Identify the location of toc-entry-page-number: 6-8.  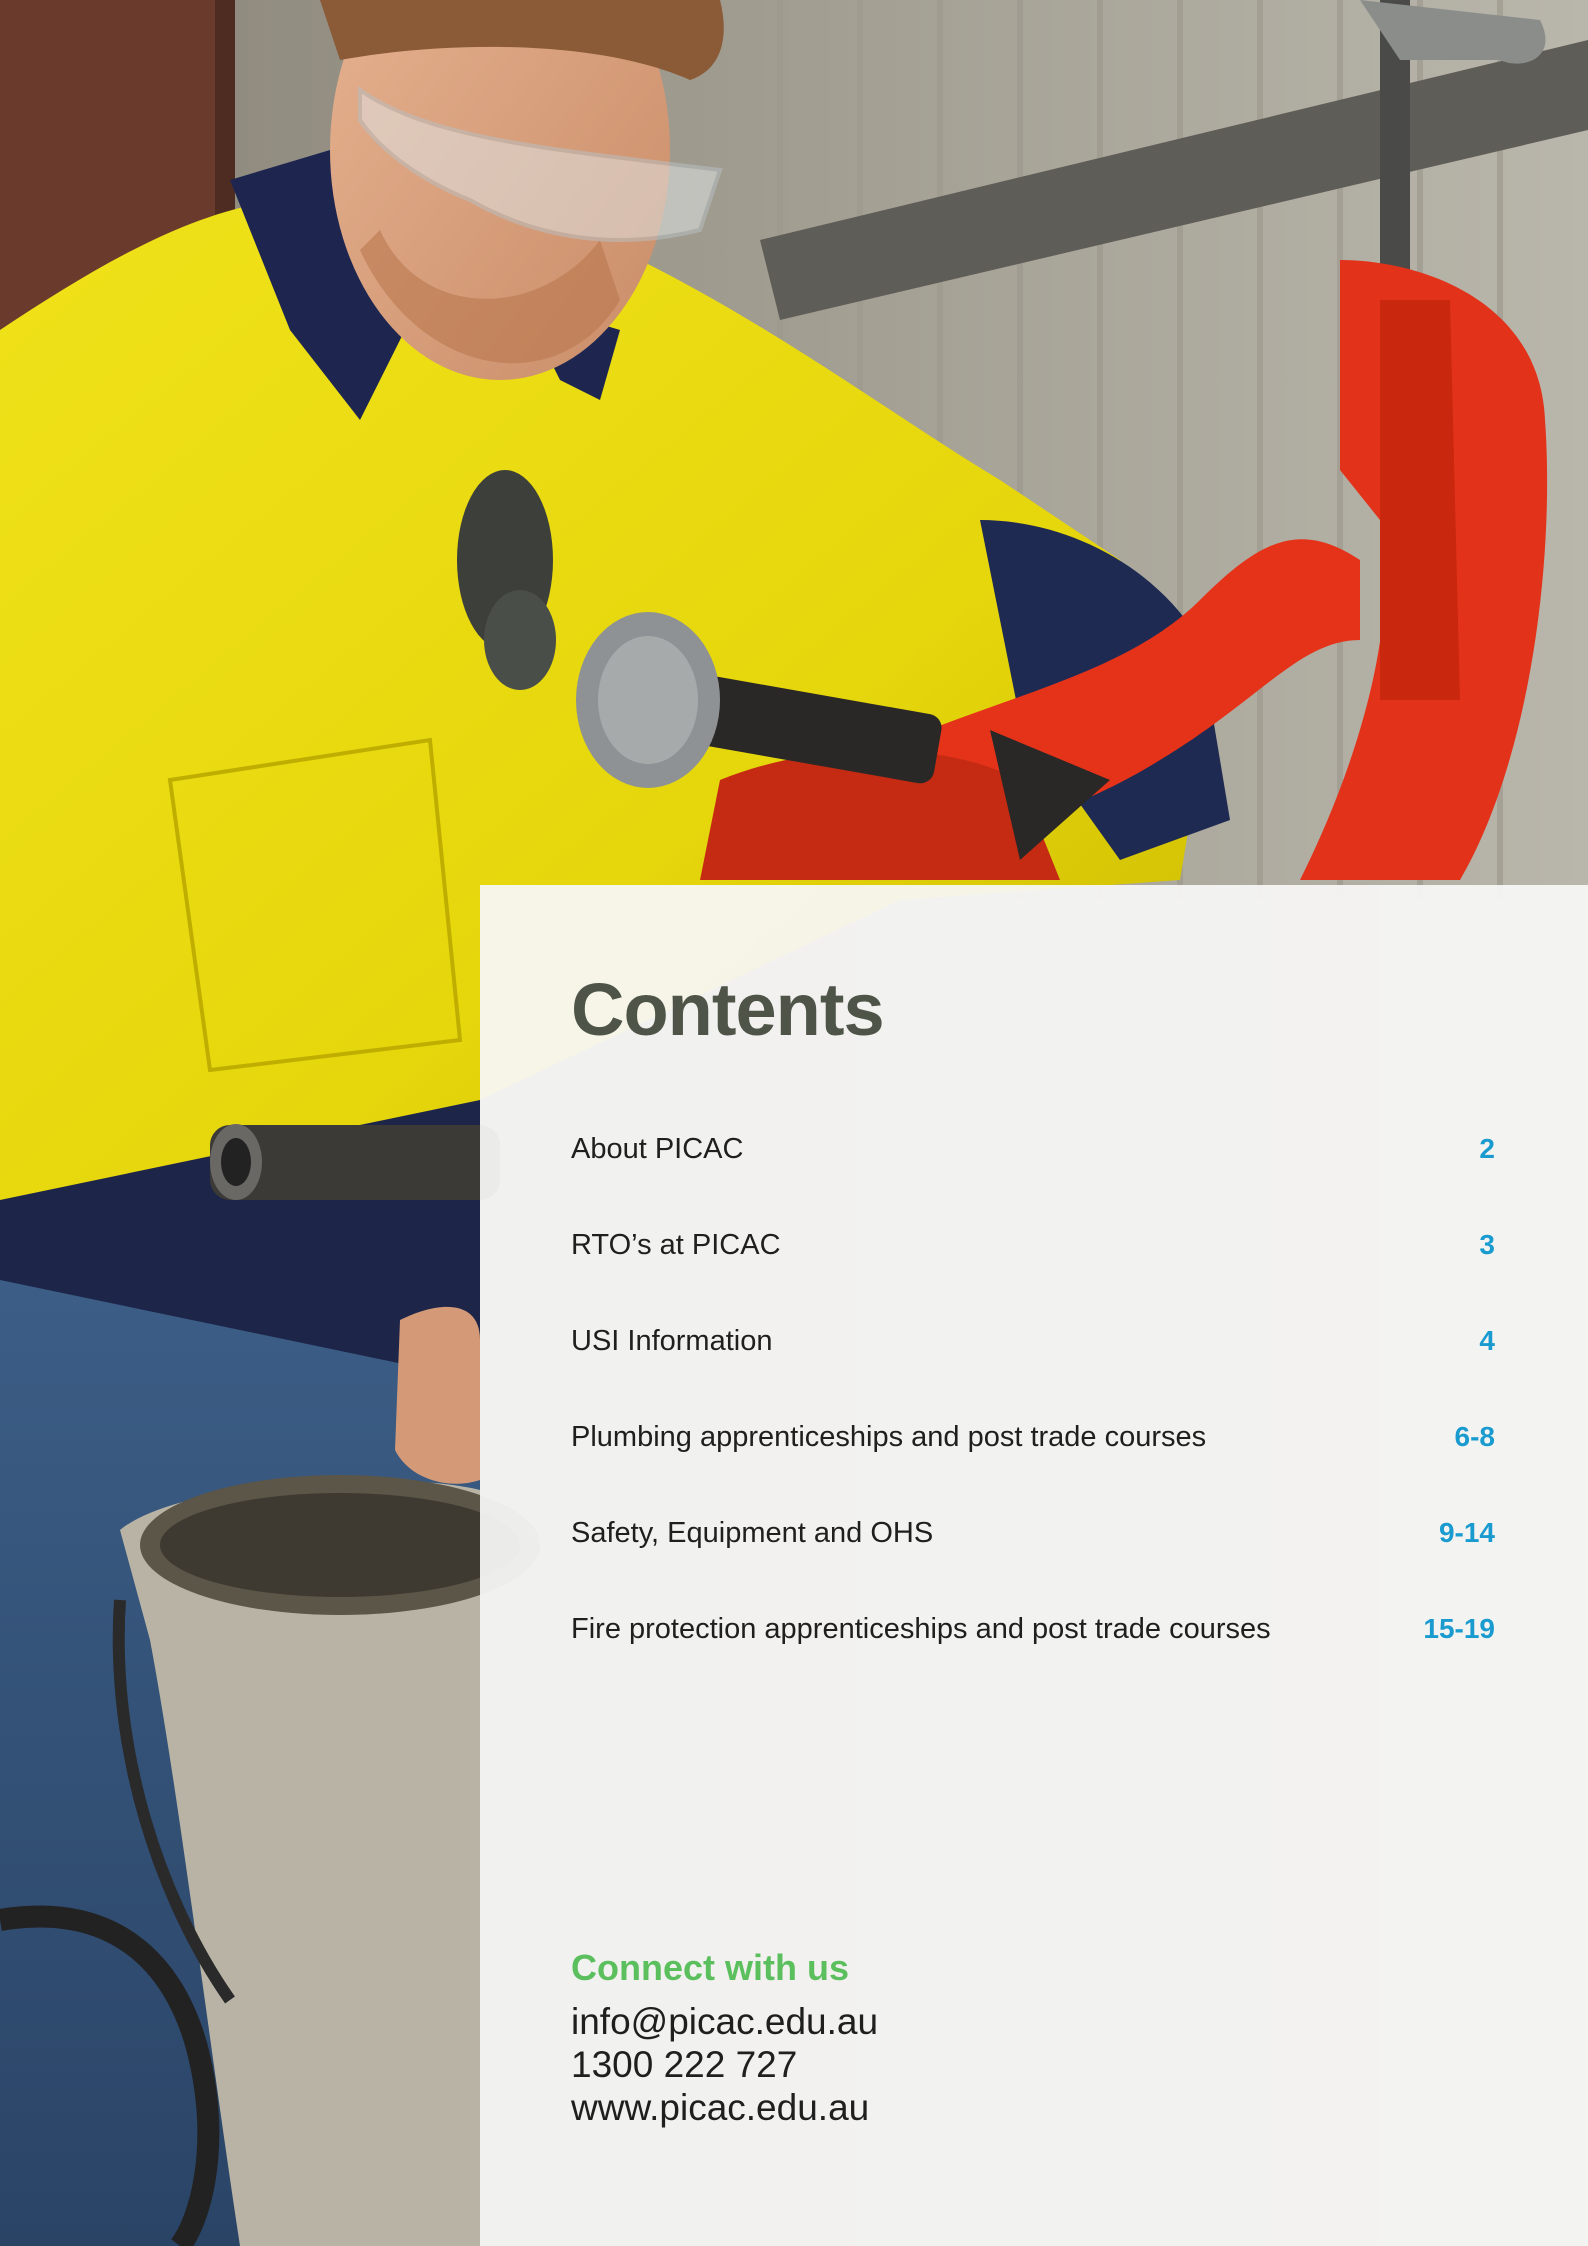
(1475, 1437).